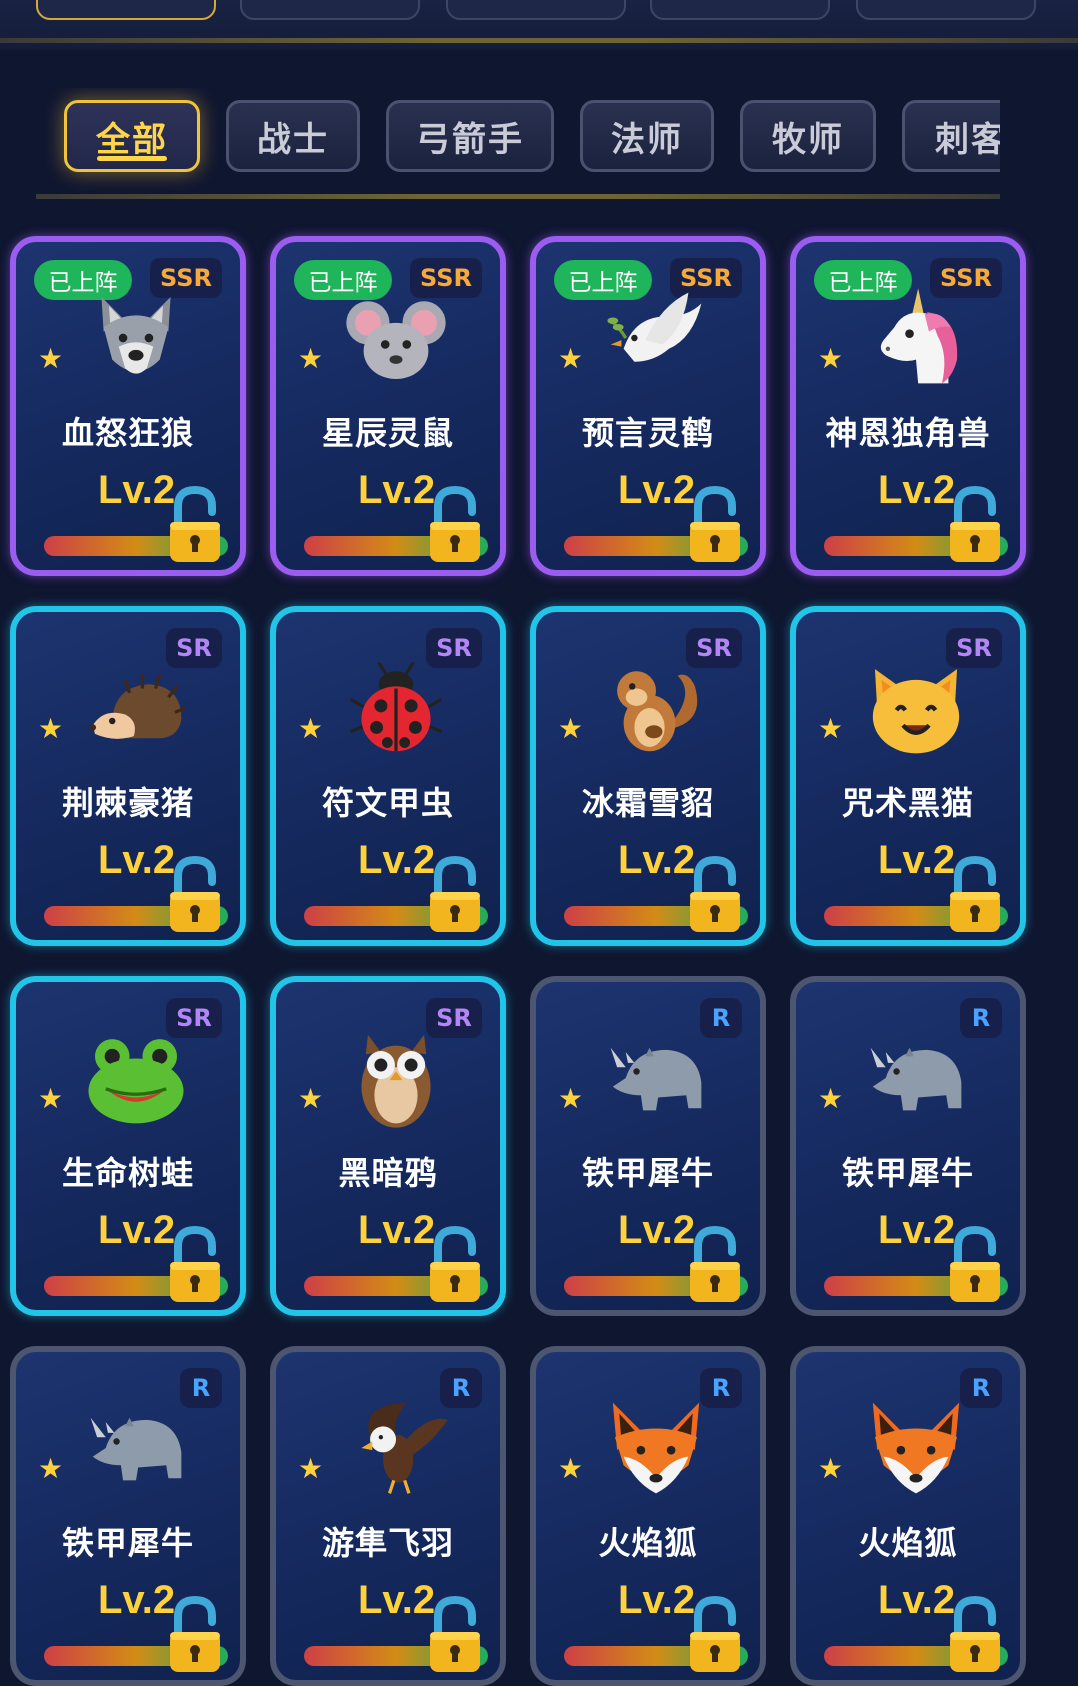 The width and height of the screenshot is (1078, 1686). I want to click on tab-archer: 弓箭手, so click(470, 136).